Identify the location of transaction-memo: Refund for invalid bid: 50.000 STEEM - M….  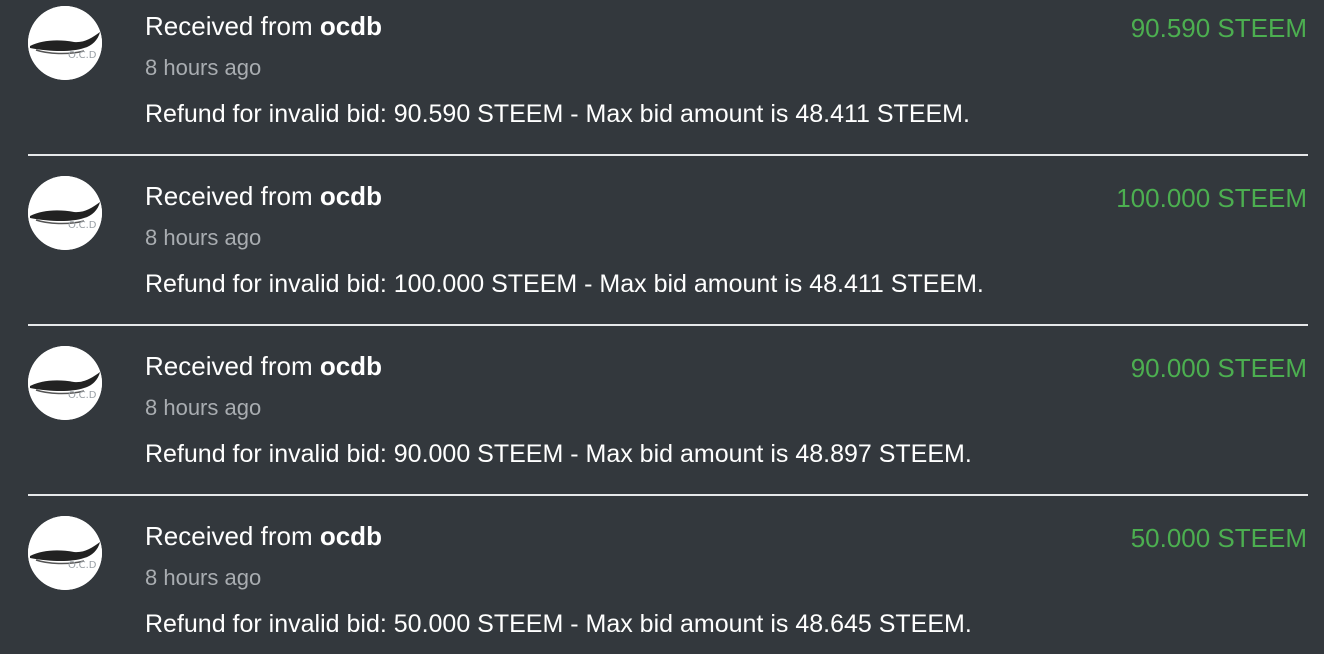
(558, 624).